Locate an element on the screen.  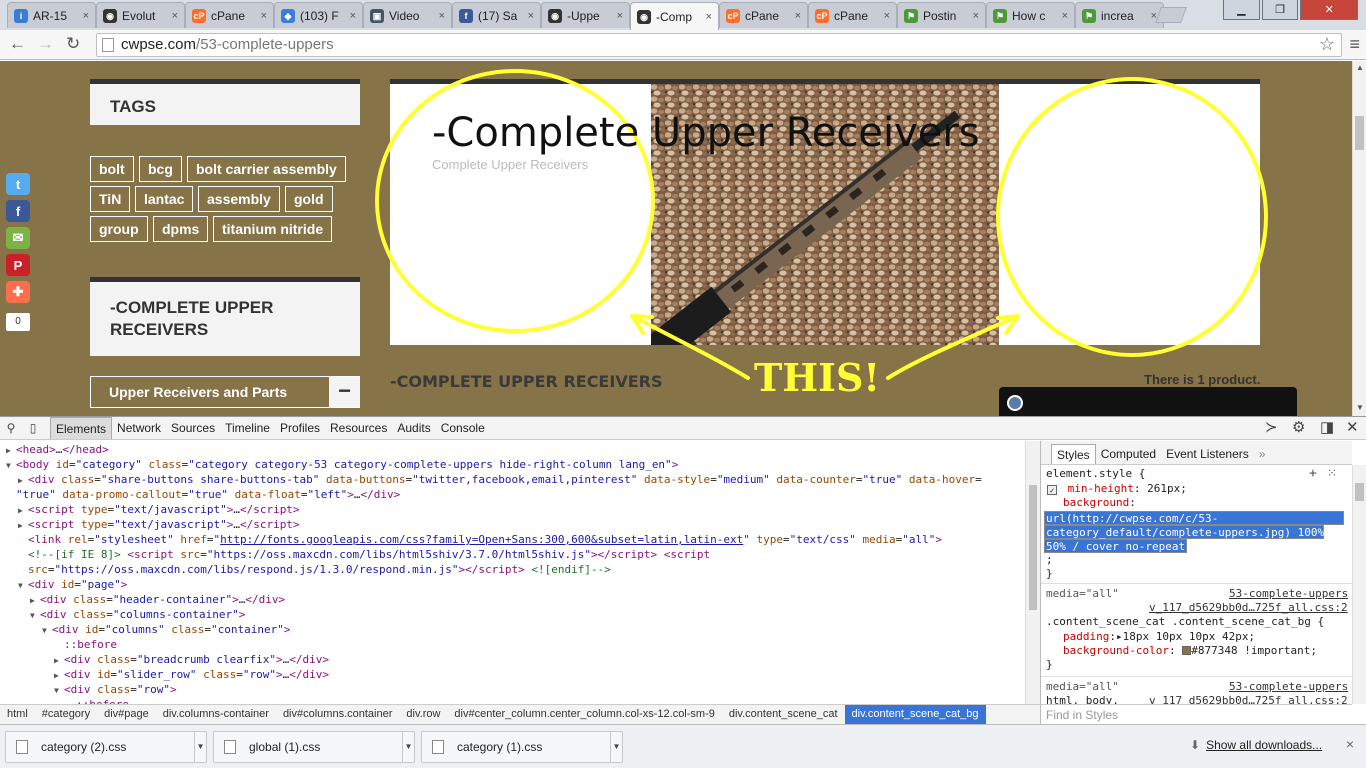
tag-link: titanium nitride is located at coordinates (273, 229).